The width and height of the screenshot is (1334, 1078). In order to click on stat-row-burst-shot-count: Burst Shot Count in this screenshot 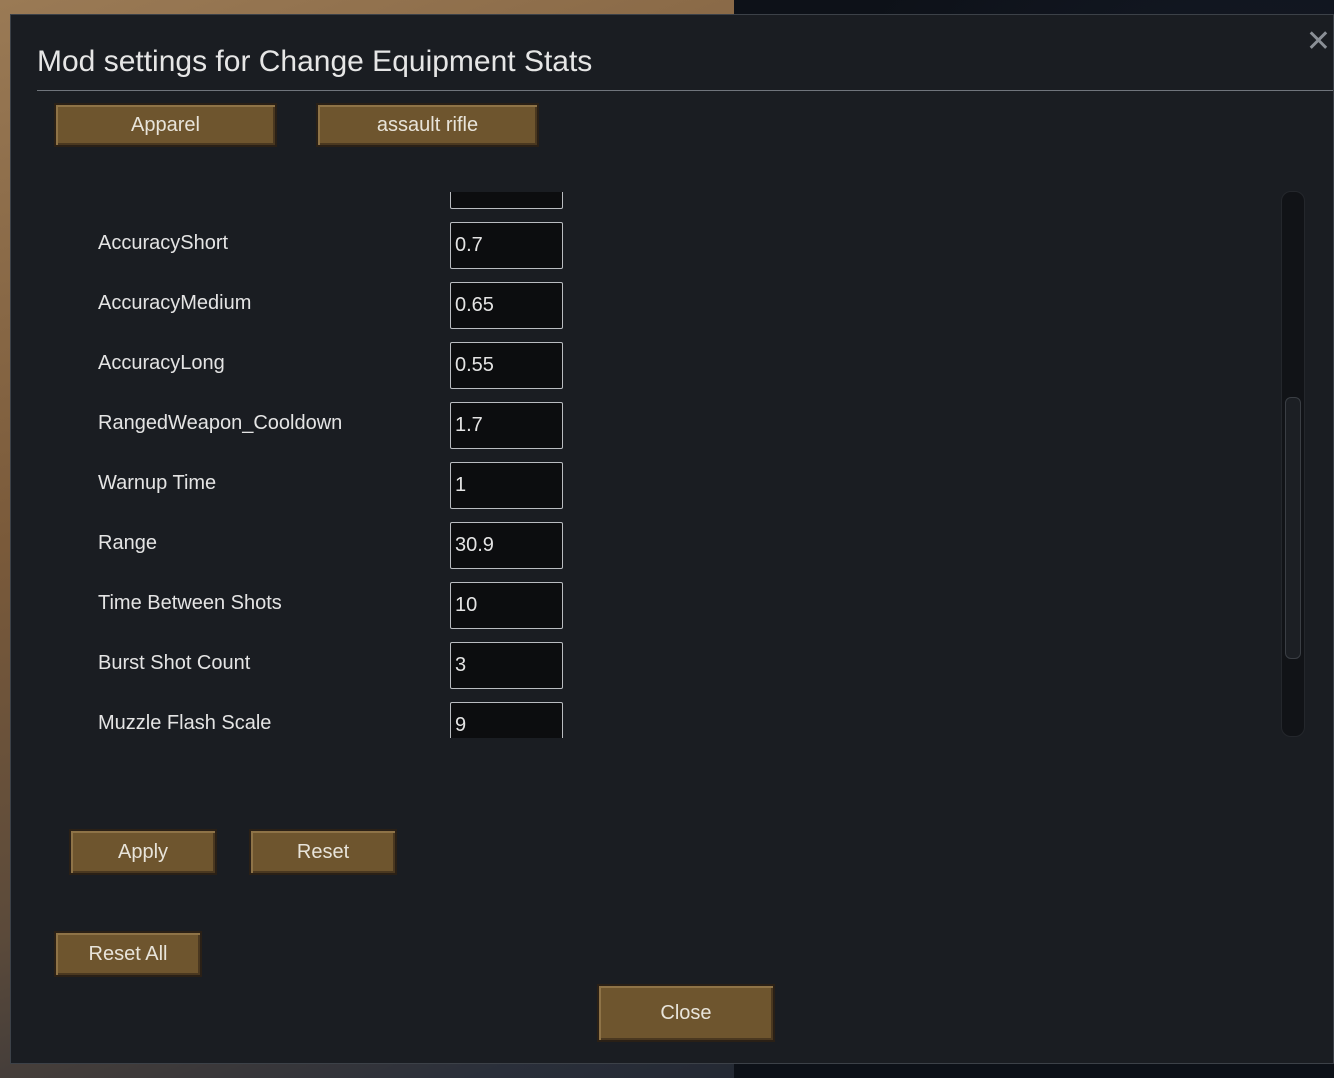, I will do `click(311, 672)`.